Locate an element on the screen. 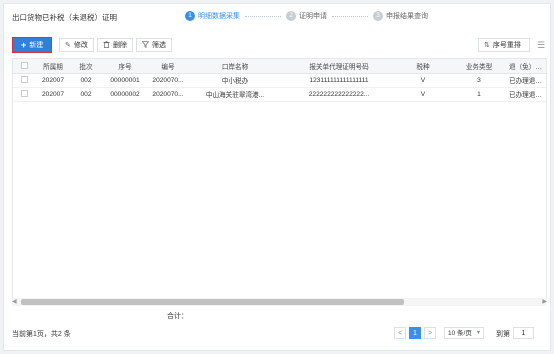  new-button: + 新建 is located at coordinates (32, 45).